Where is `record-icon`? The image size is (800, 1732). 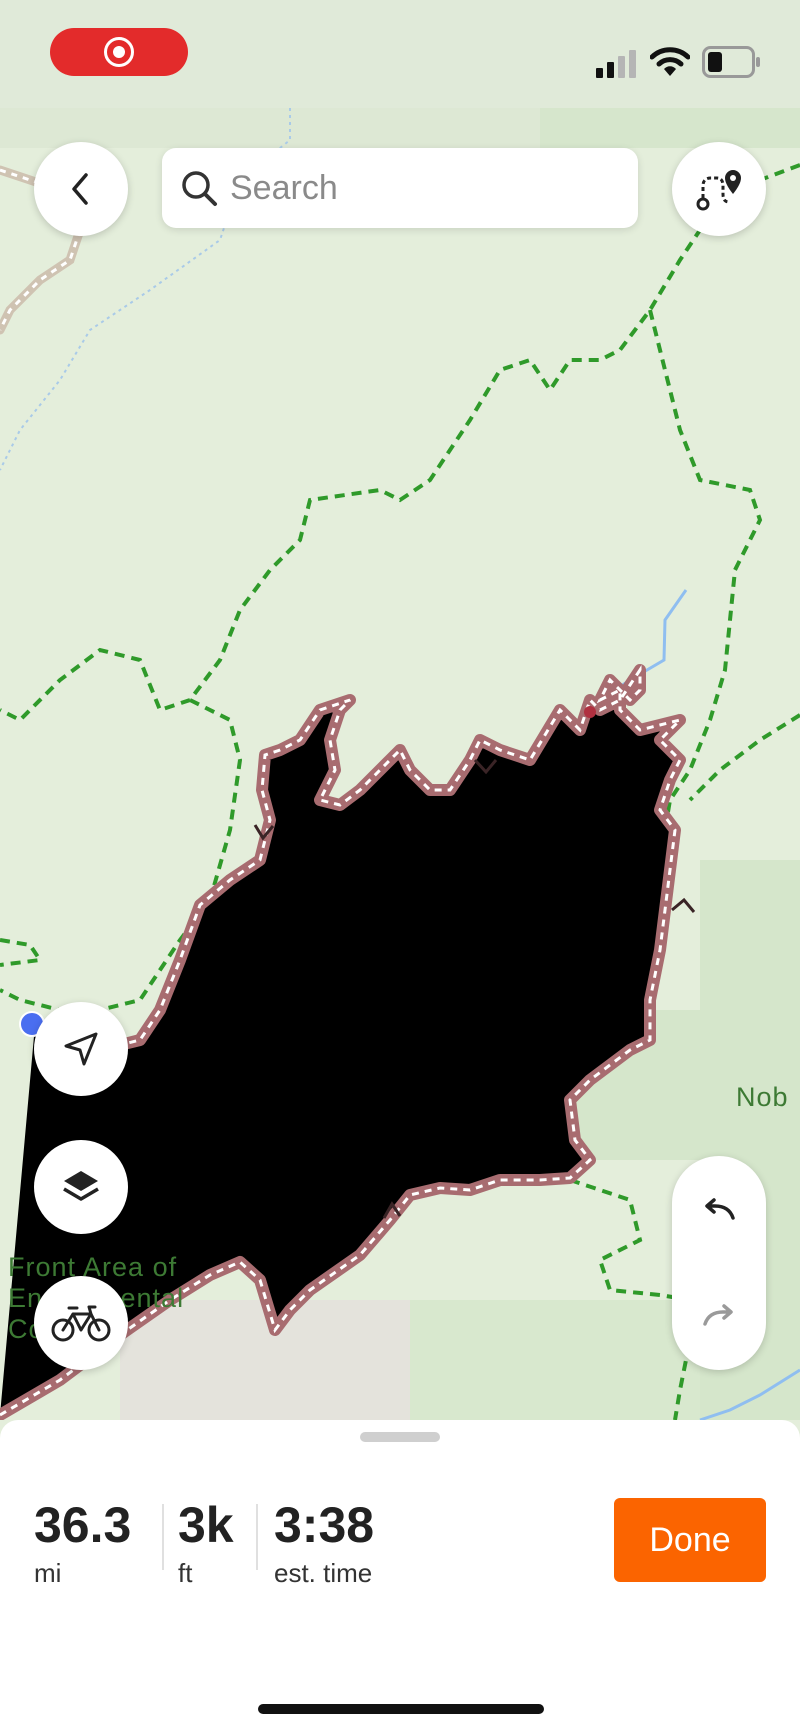
record-icon is located at coordinates (119, 52).